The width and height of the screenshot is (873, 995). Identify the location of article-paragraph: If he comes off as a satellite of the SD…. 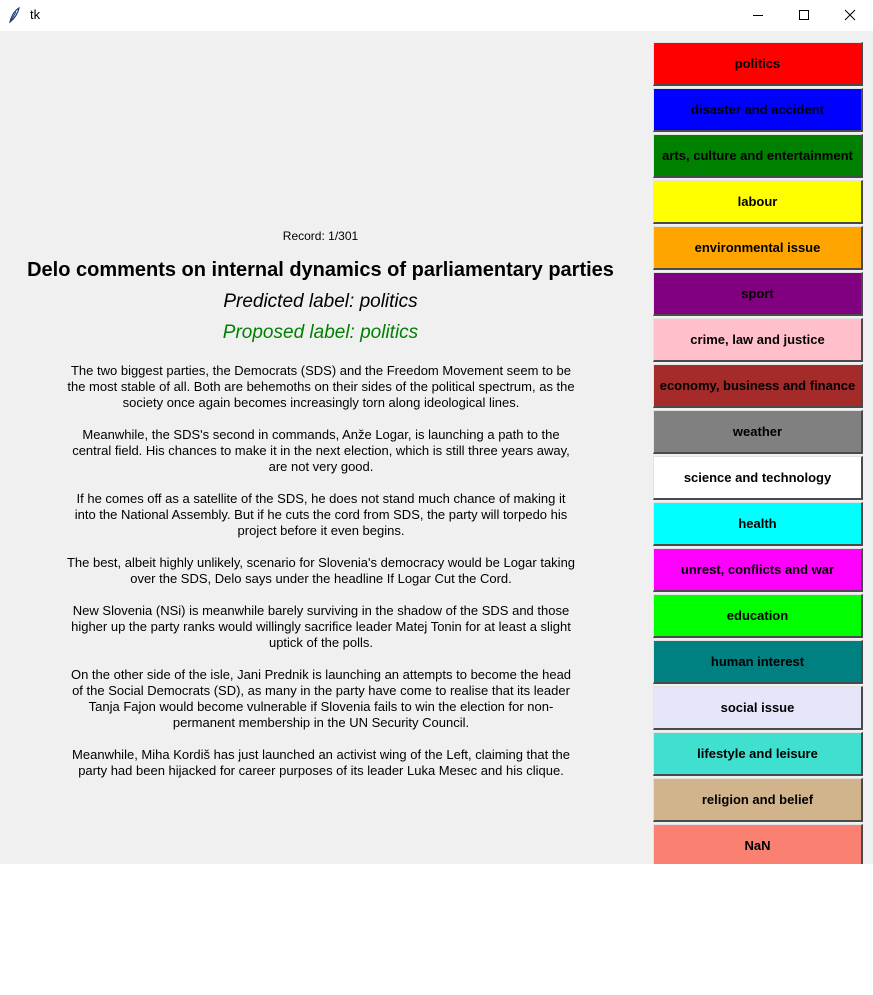
(321, 514).